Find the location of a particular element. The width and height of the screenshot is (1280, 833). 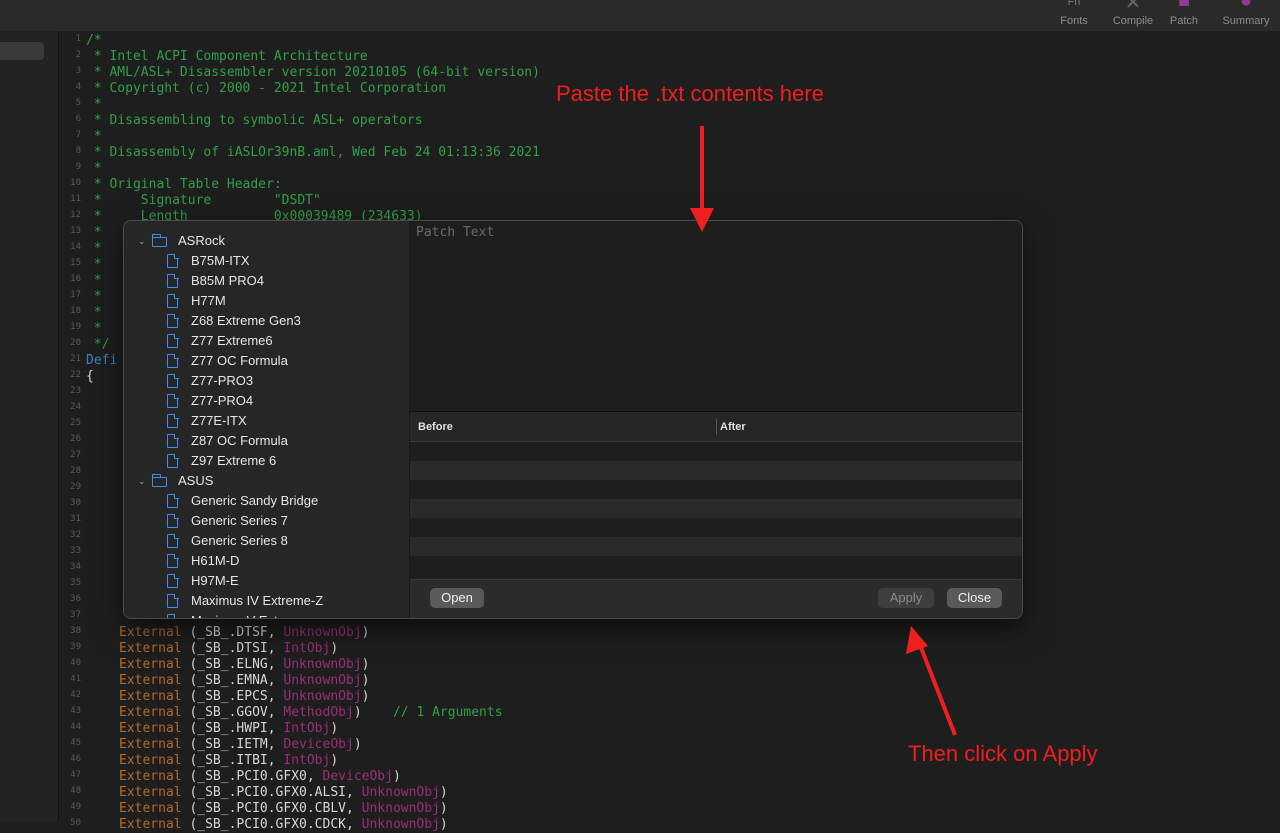

arrow-to-apply is located at coordinates (931, 681).